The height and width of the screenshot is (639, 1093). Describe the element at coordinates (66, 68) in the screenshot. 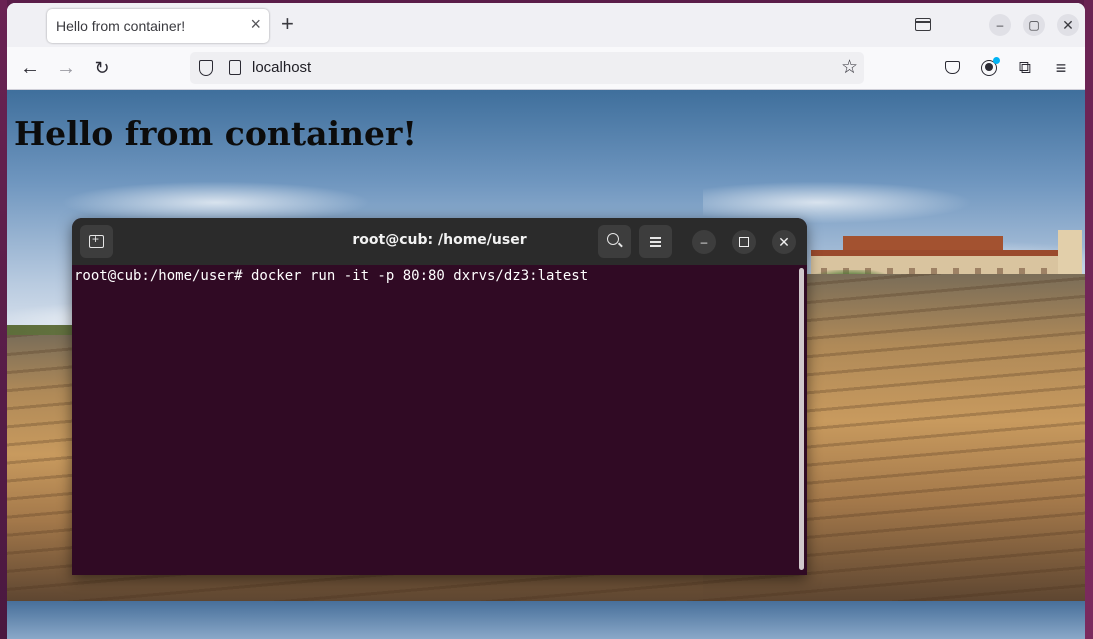

I see `forward-icon: →` at that location.